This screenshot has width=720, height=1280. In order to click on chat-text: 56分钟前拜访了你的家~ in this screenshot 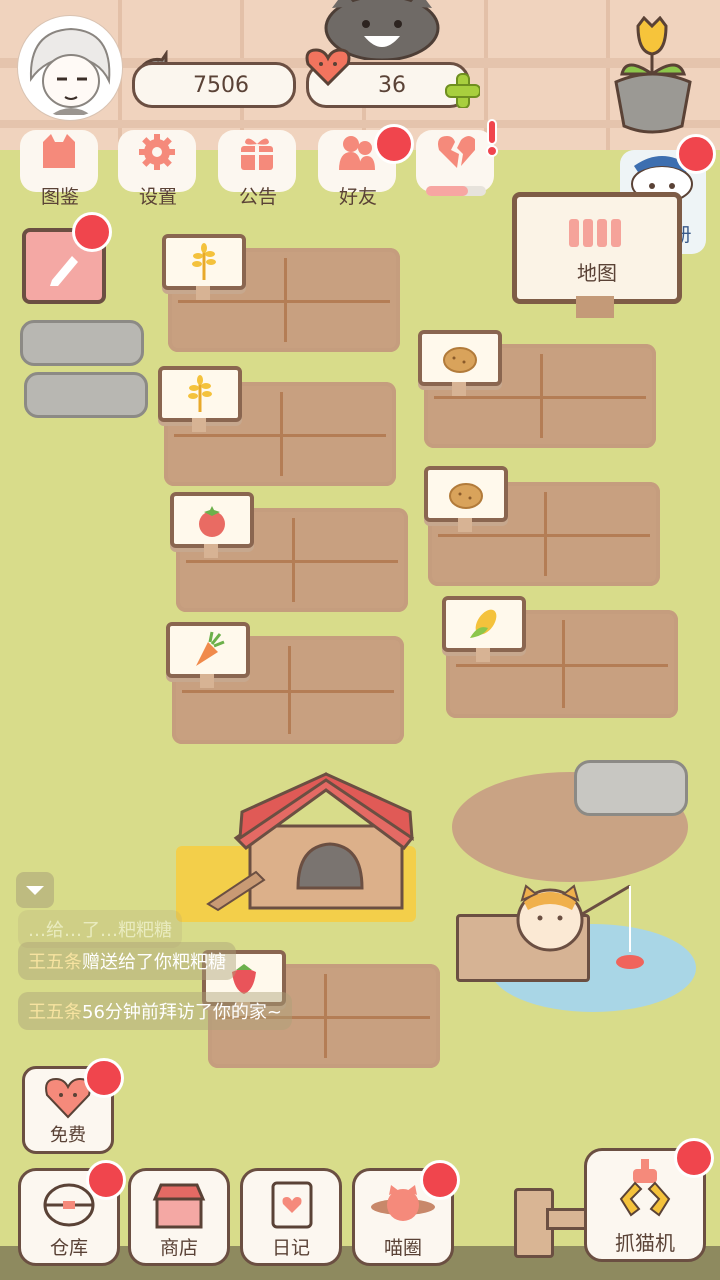, I will do `click(182, 1012)`.